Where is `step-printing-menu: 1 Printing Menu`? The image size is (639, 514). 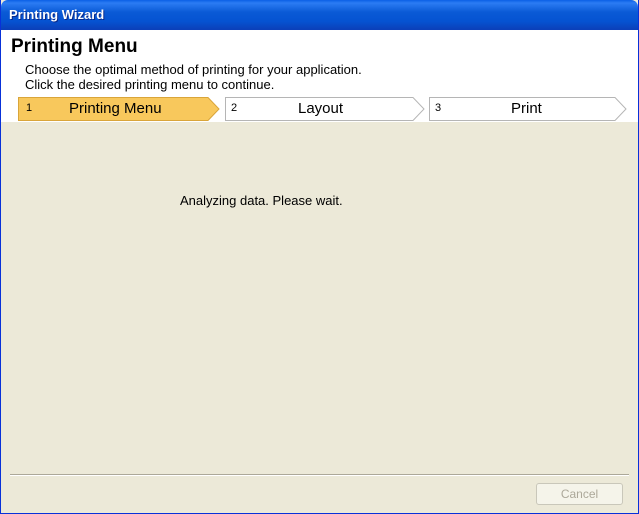
step-printing-menu: 1 Printing Menu is located at coordinates (119, 109).